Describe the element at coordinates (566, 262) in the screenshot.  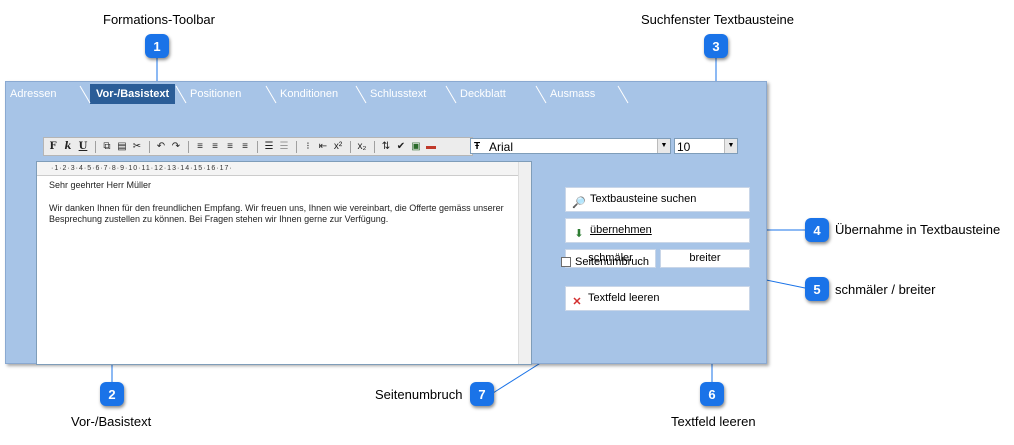
I see `checkbox-box` at that location.